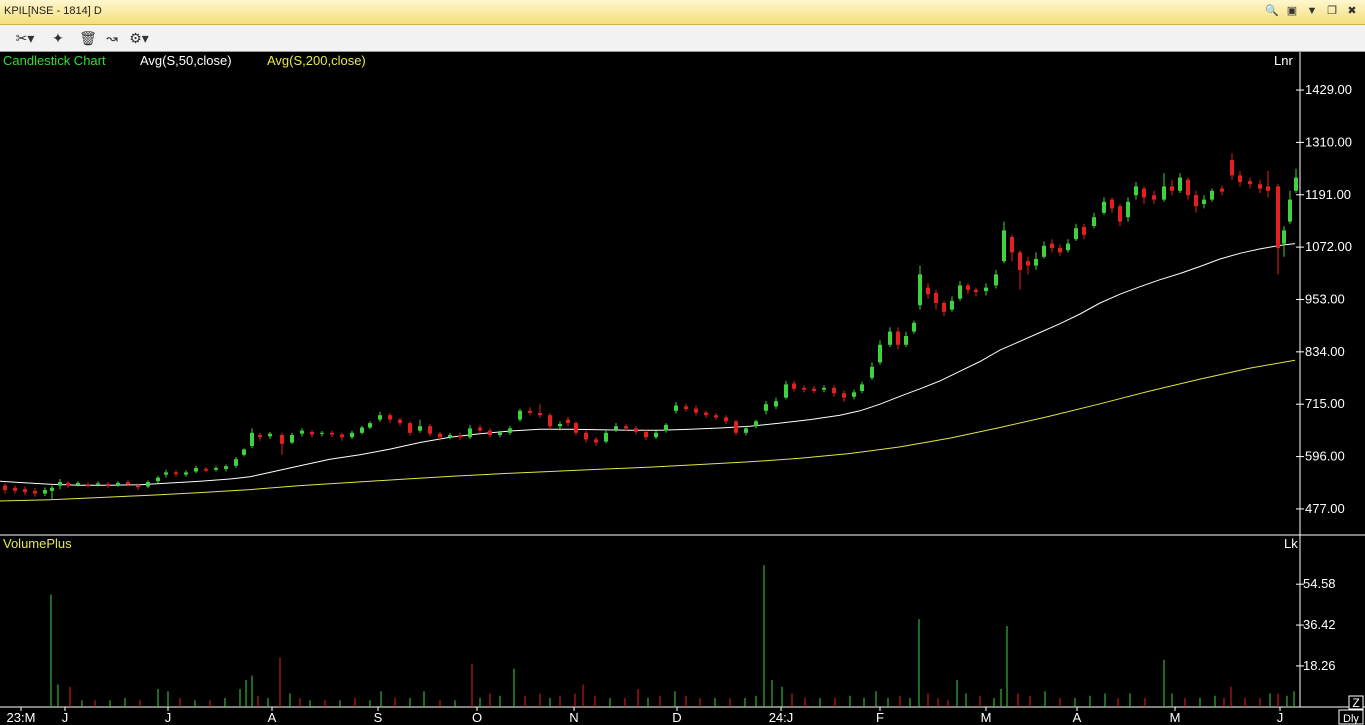 Image resolution: width=1365 pixels, height=725 pixels. I want to click on close-icon: ✖, so click(1352, 11).